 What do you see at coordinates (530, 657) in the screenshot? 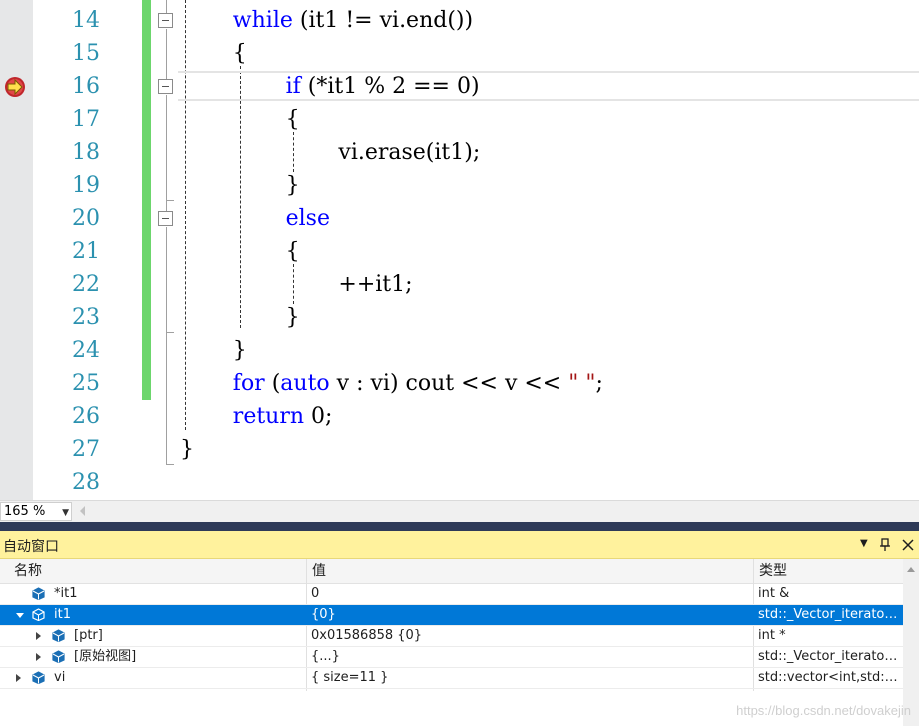
I see `cell-value: {...}` at bounding box center [530, 657].